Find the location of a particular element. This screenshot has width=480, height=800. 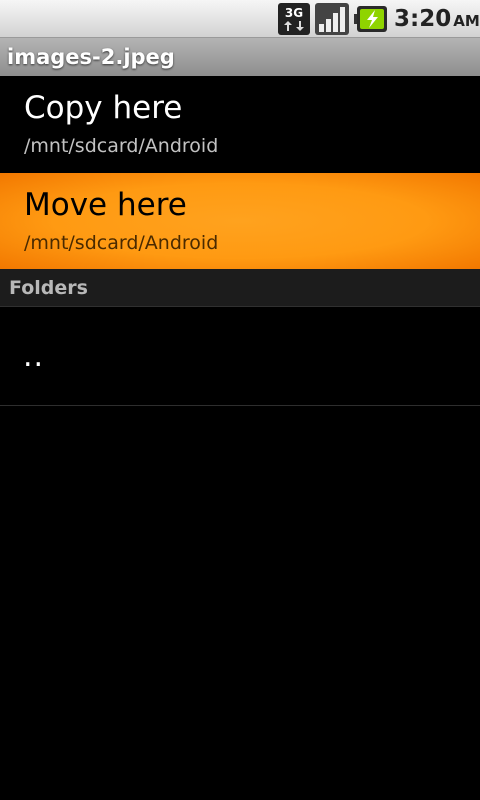

folders-section-header: Folders is located at coordinates (240, 288).